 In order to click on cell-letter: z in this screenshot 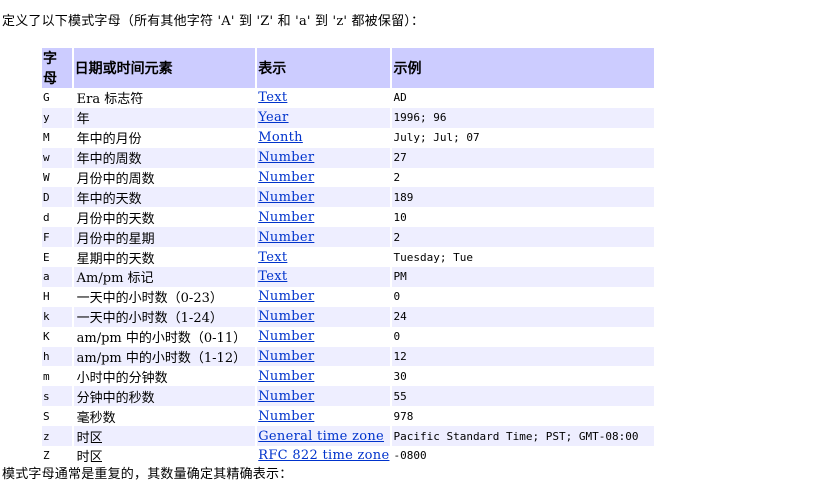, I will do `click(57, 436)`.